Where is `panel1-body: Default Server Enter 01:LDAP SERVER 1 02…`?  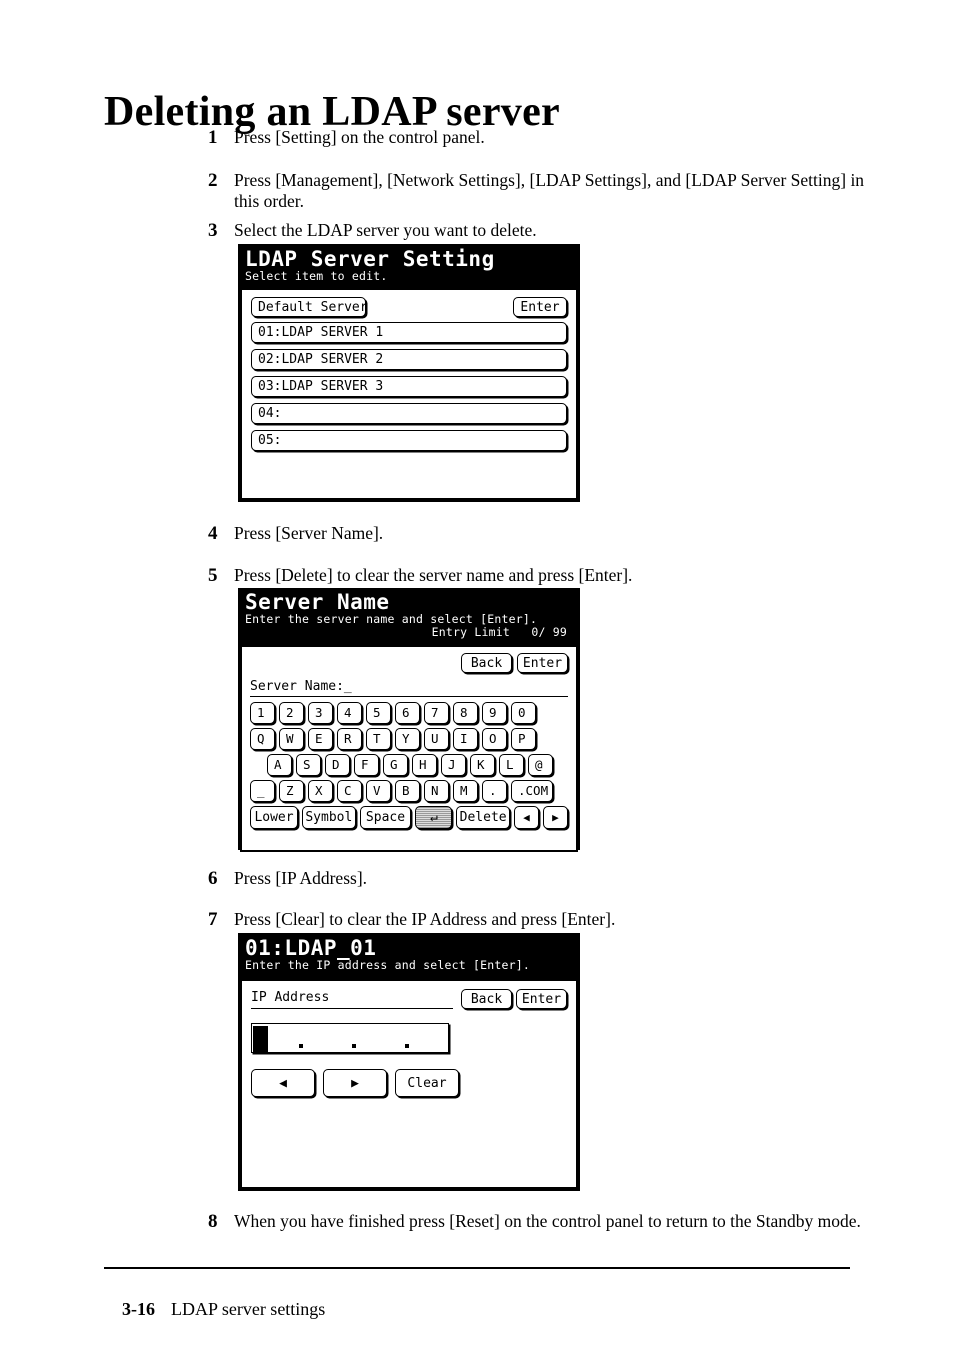
panel1-body: Default Server Enter 01:LDAP SERVER 1 02… is located at coordinates (409, 395).